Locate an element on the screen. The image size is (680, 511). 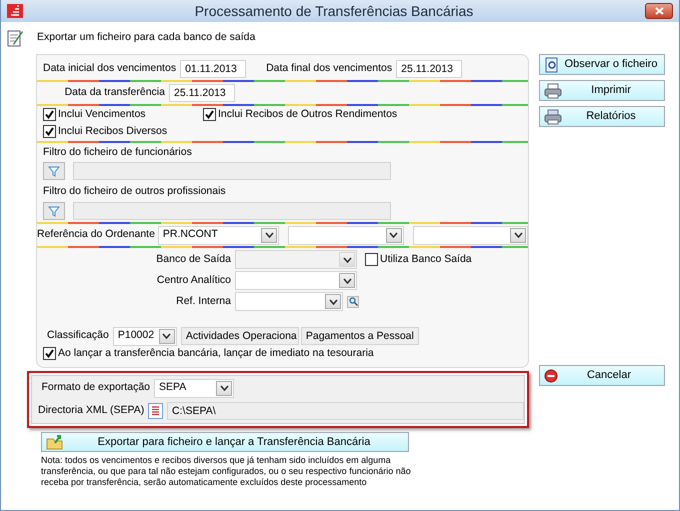
field-label: Centro Analítico is located at coordinates (193, 280).